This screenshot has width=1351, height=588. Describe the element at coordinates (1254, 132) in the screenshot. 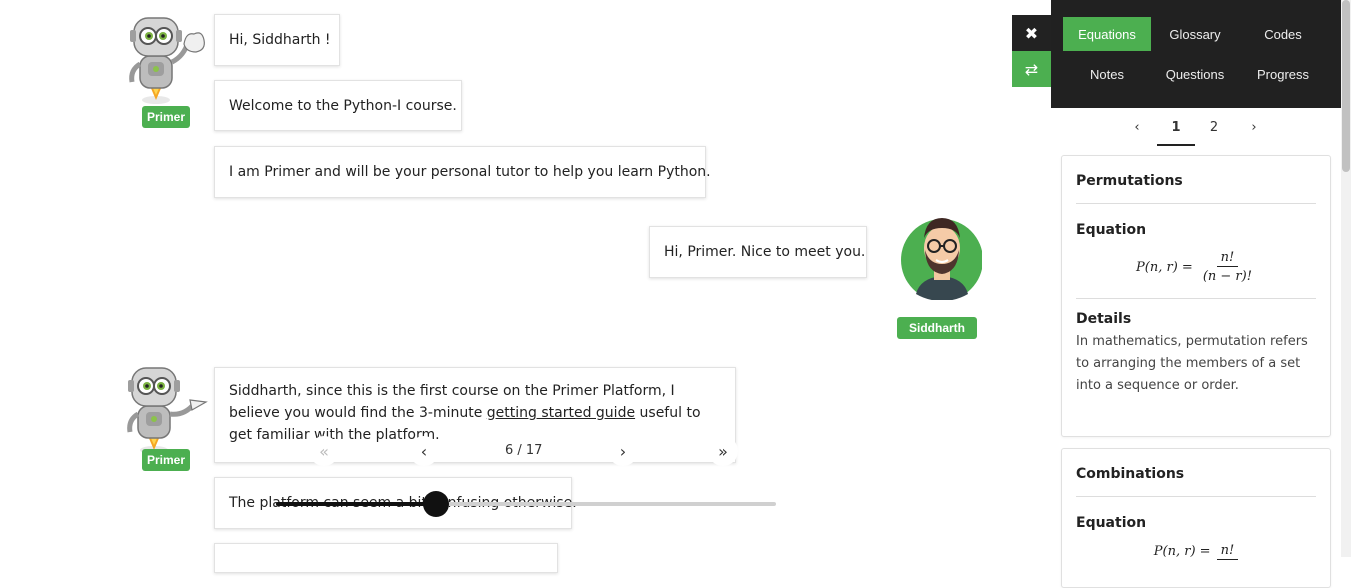

I see `pagination-next-icon: ›` at that location.